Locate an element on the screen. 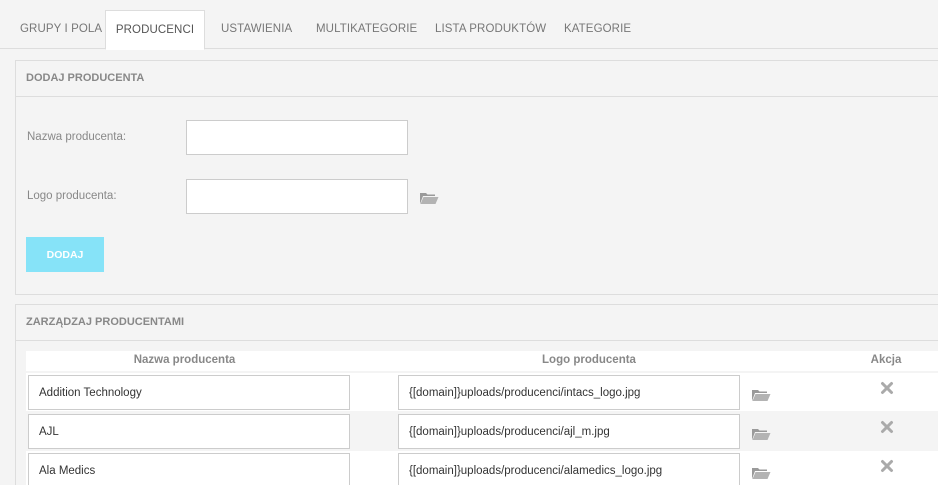  manage-producers-title: ZARZĄDZAJ PRODUCENTAMI is located at coordinates (477, 323).